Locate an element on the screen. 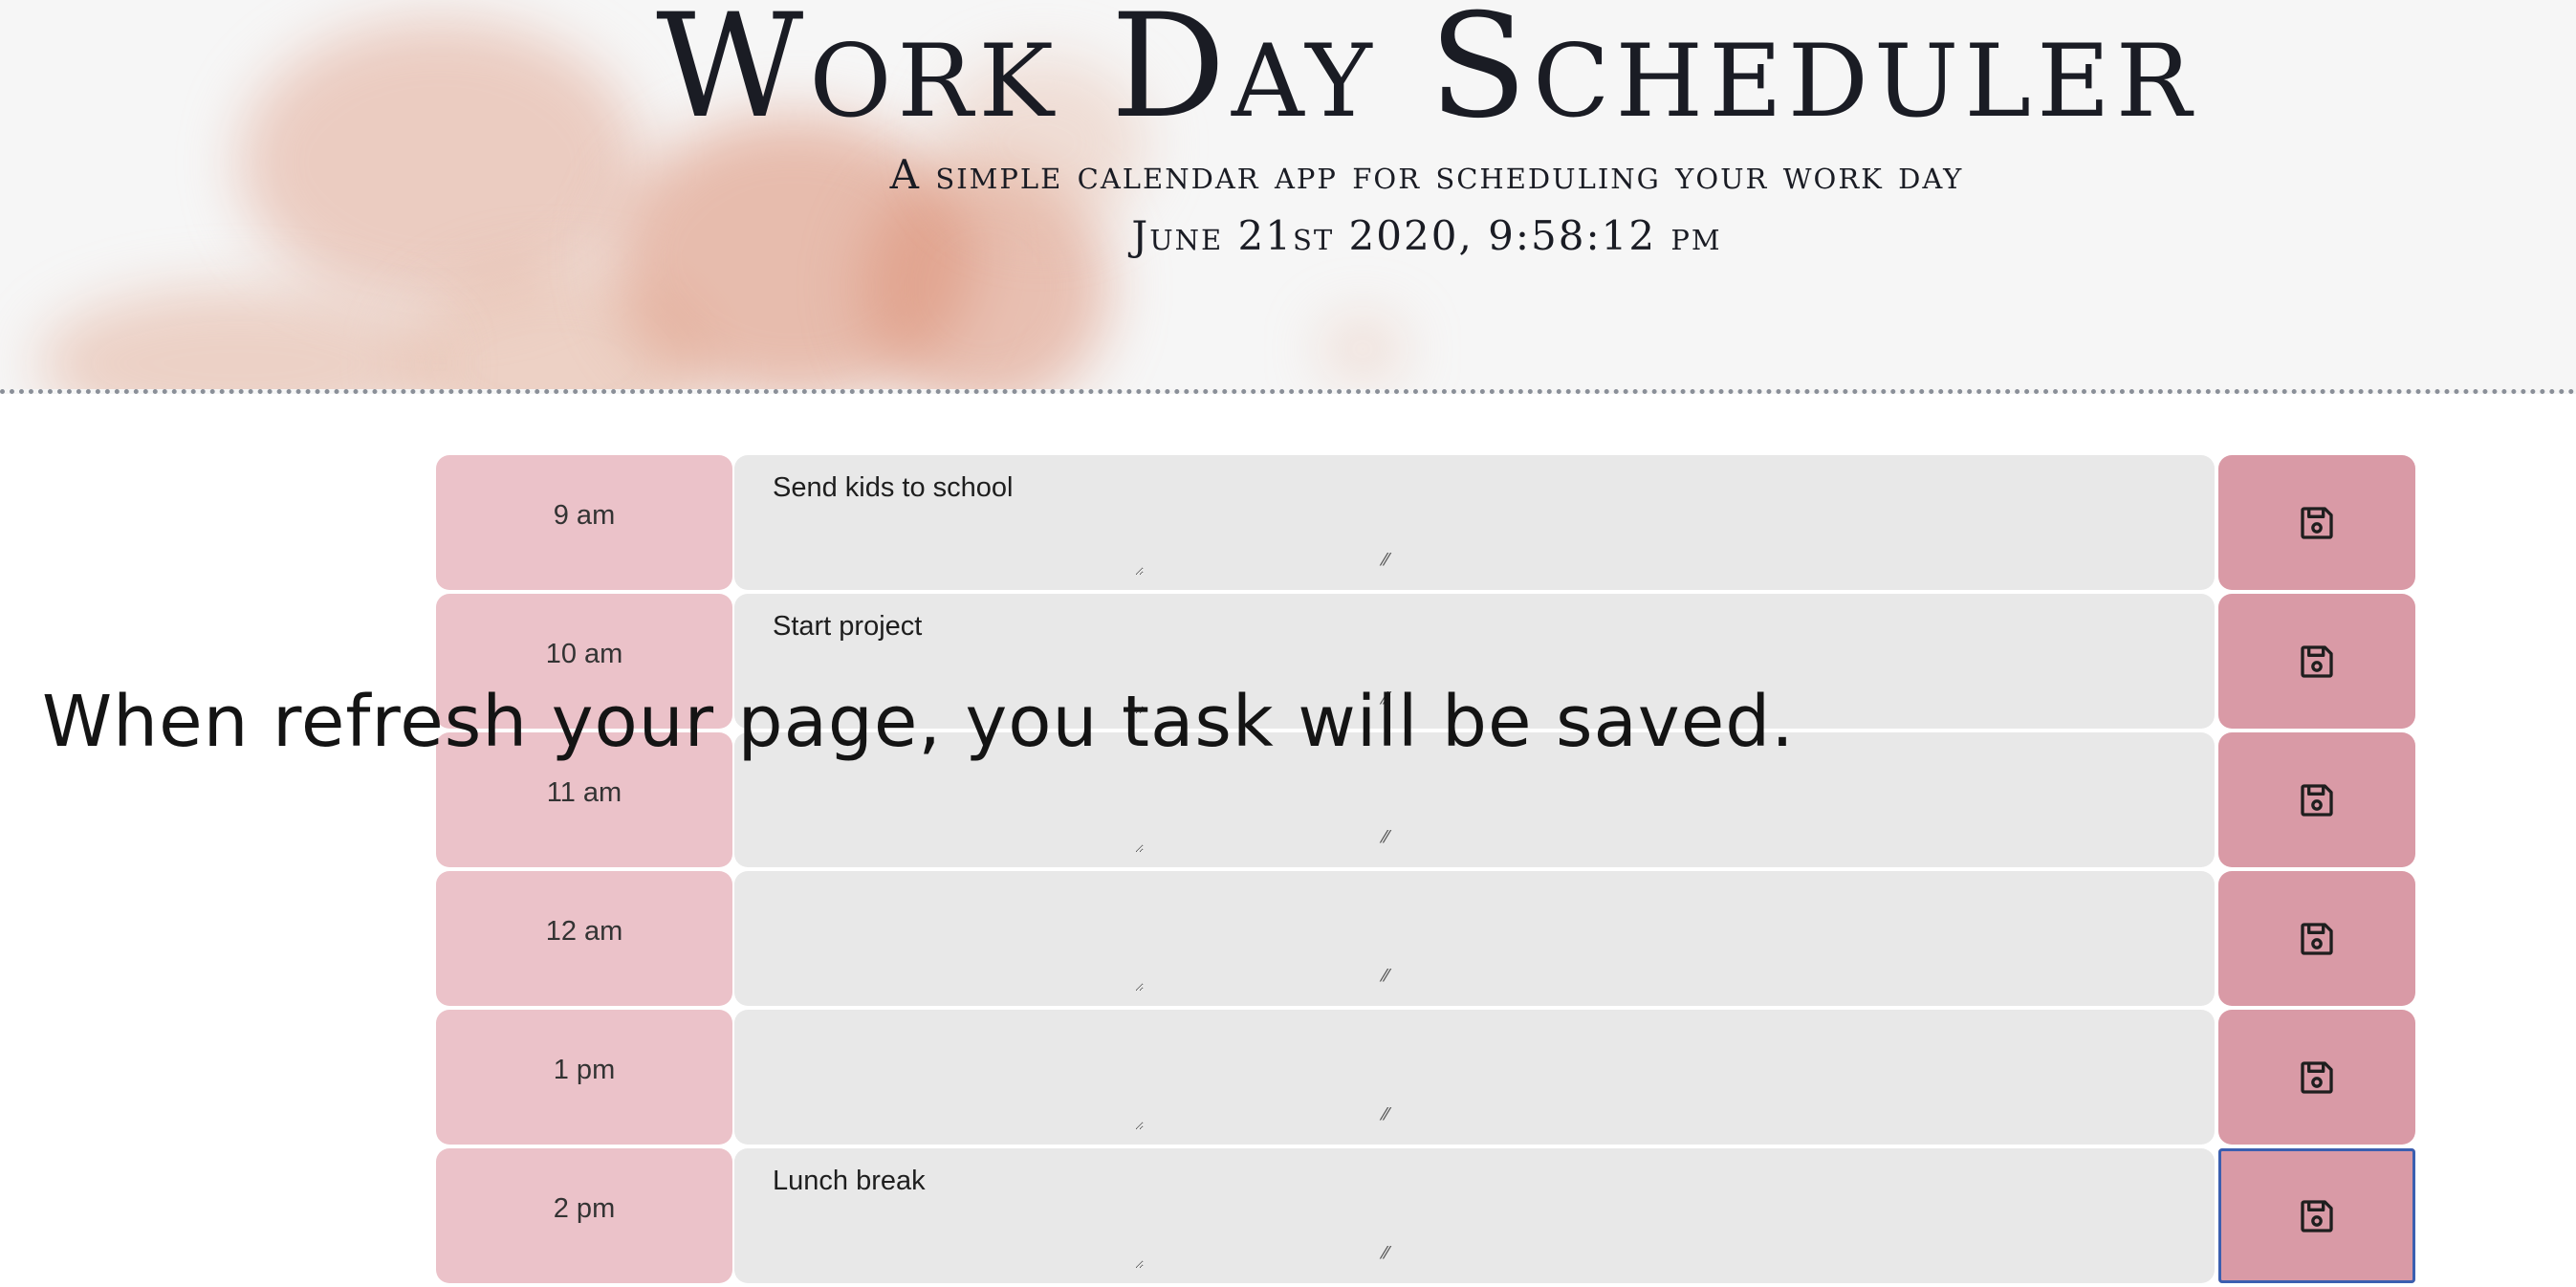 This screenshot has height=1287, width=2576. hour-label: 9 am is located at coordinates (584, 522).